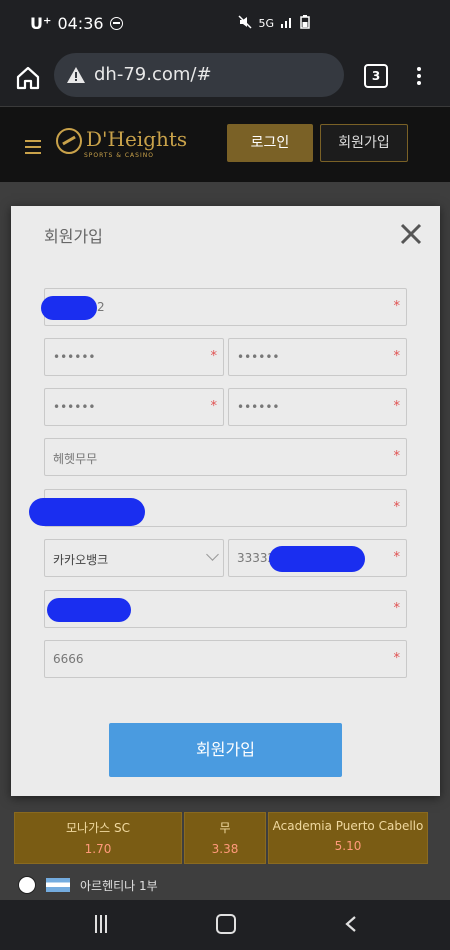 Image resolution: width=450 pixels, height=950 pixels. What do you see at coordinates (419, 69) in the screenshot?
I see `more-vert-icon` at bounding box center [419, 69].